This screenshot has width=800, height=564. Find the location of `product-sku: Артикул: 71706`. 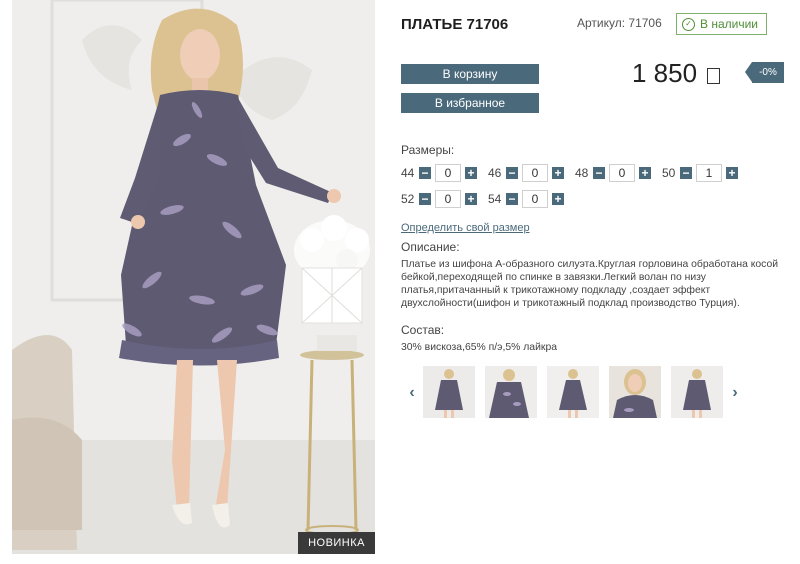

product-sku: Артикул: 71706 is located at coordinates (619, 23).